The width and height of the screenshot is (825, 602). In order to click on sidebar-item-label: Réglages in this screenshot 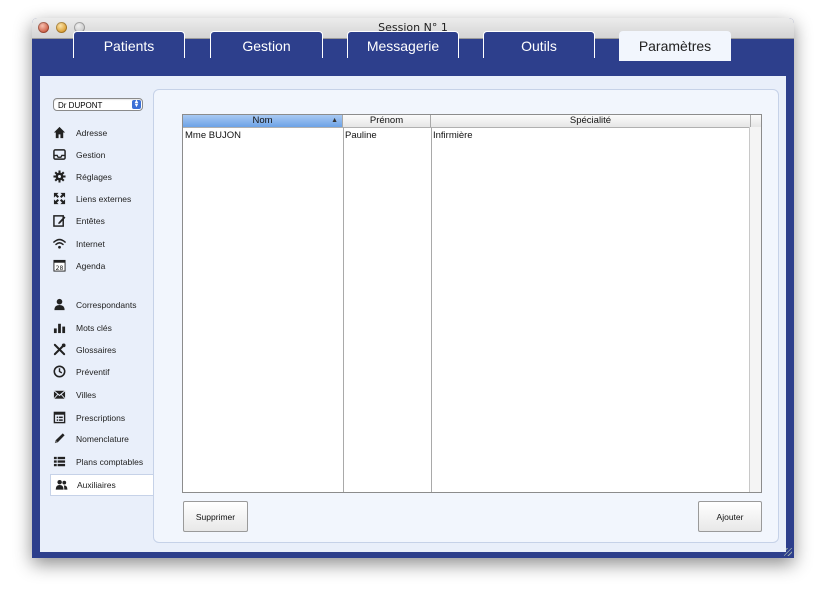, I will do `click(94, 177)`.